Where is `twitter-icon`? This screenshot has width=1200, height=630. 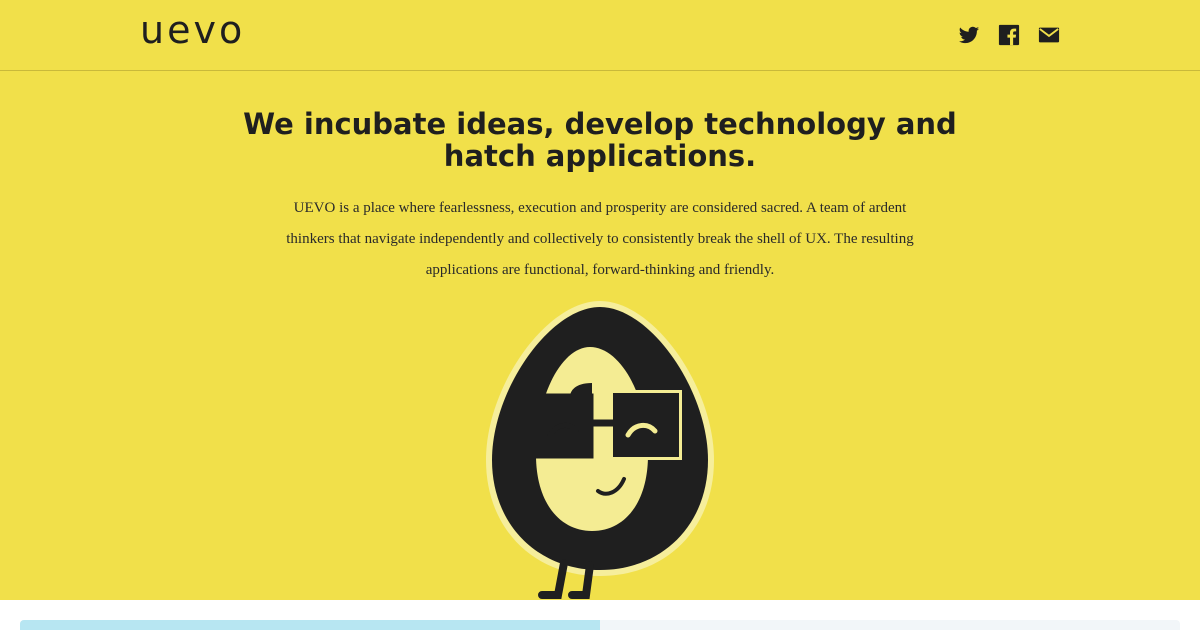
twitter-icon is located at coordinates (969, 35).